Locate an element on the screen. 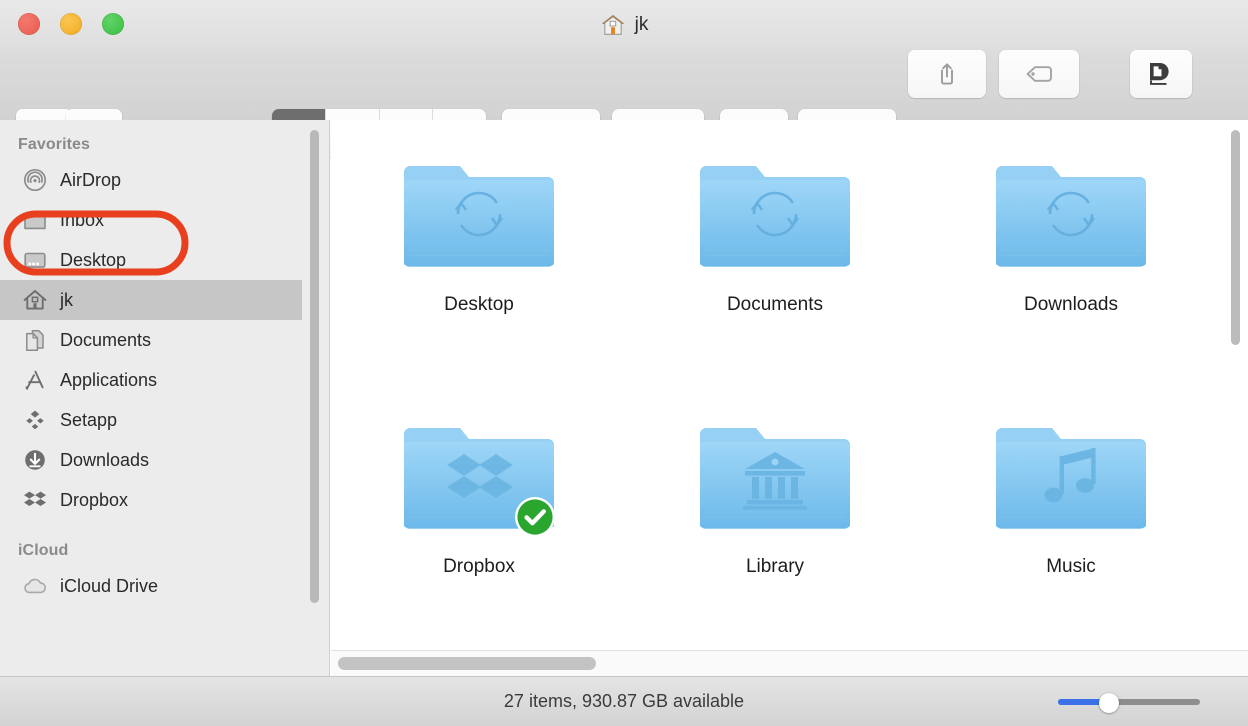 The width and height of the screenshot is (1248, 726). green-check-badge is located at coordinates (535, 517).